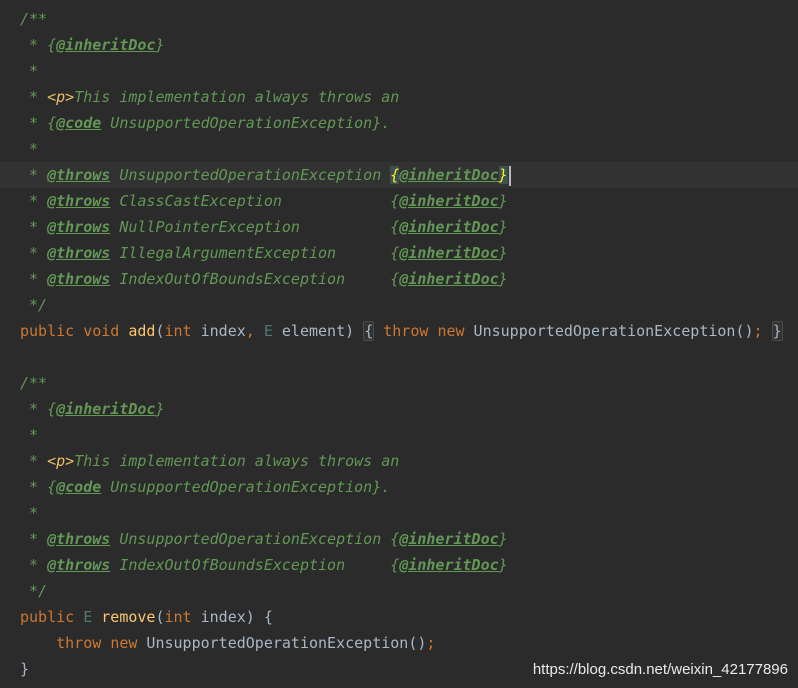  Describe the element at coordinates (255, 227) in the screenshot. I see `comment-text: NullPointerException {` at that location.